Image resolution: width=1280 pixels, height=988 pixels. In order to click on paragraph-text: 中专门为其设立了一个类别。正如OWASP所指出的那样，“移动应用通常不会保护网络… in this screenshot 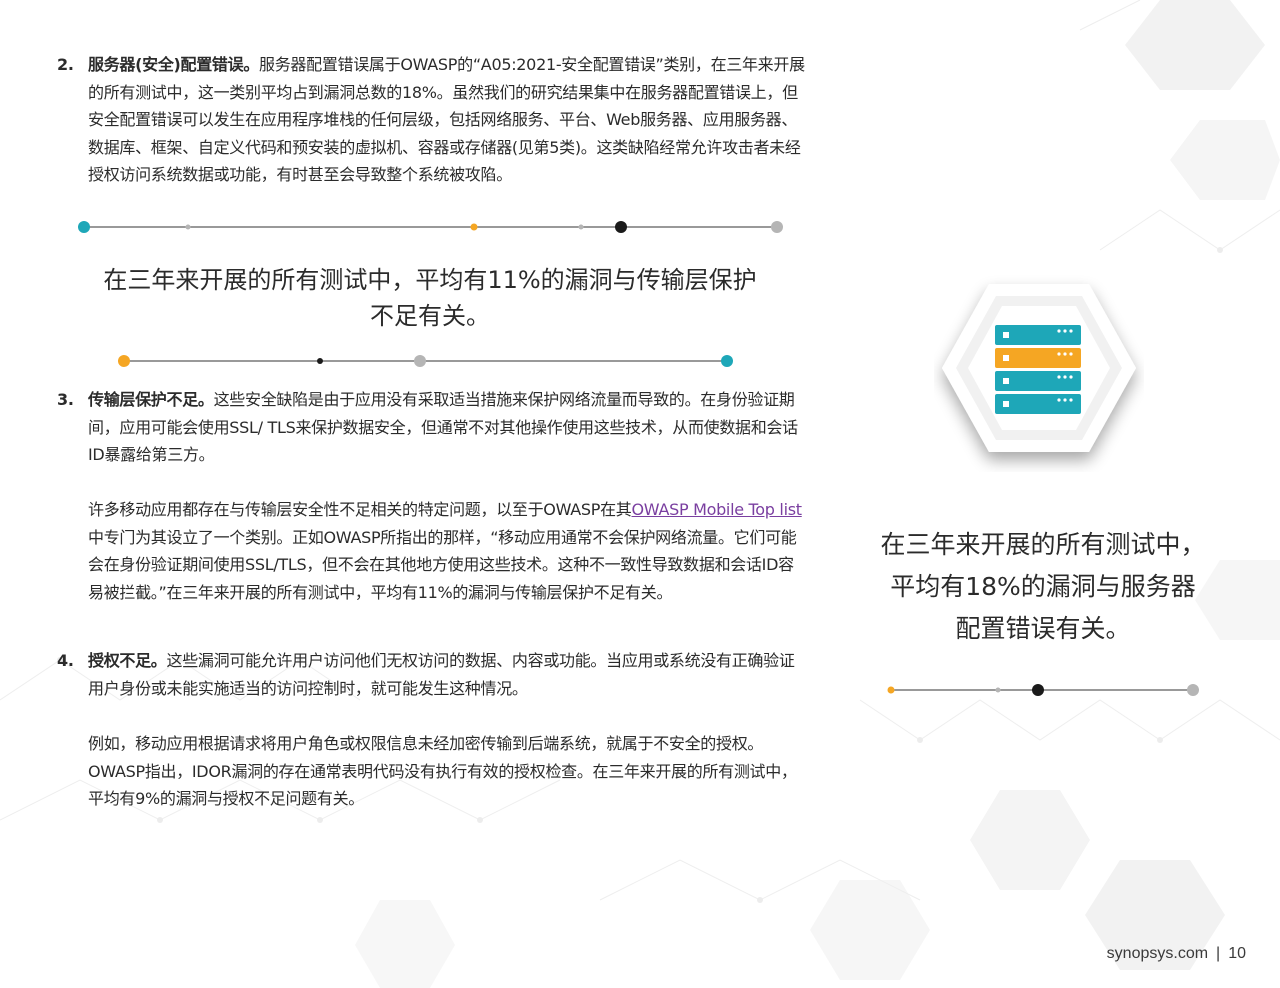, I will do `click(442, 564)`.